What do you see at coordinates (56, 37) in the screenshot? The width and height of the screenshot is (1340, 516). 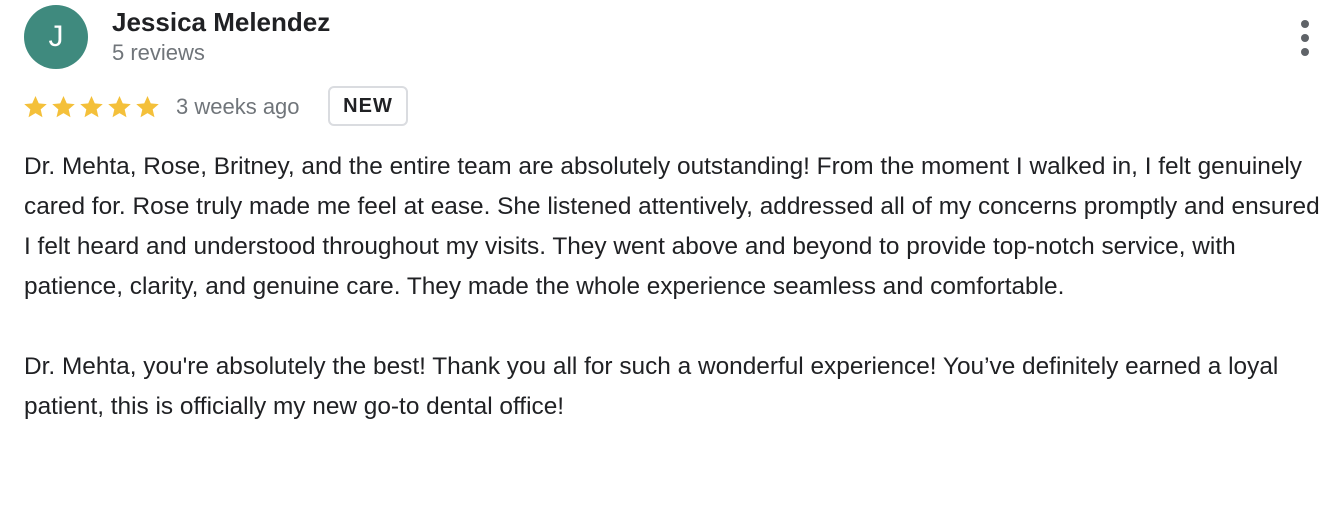 I see `avatar: J` at bounding box center [56, 37].